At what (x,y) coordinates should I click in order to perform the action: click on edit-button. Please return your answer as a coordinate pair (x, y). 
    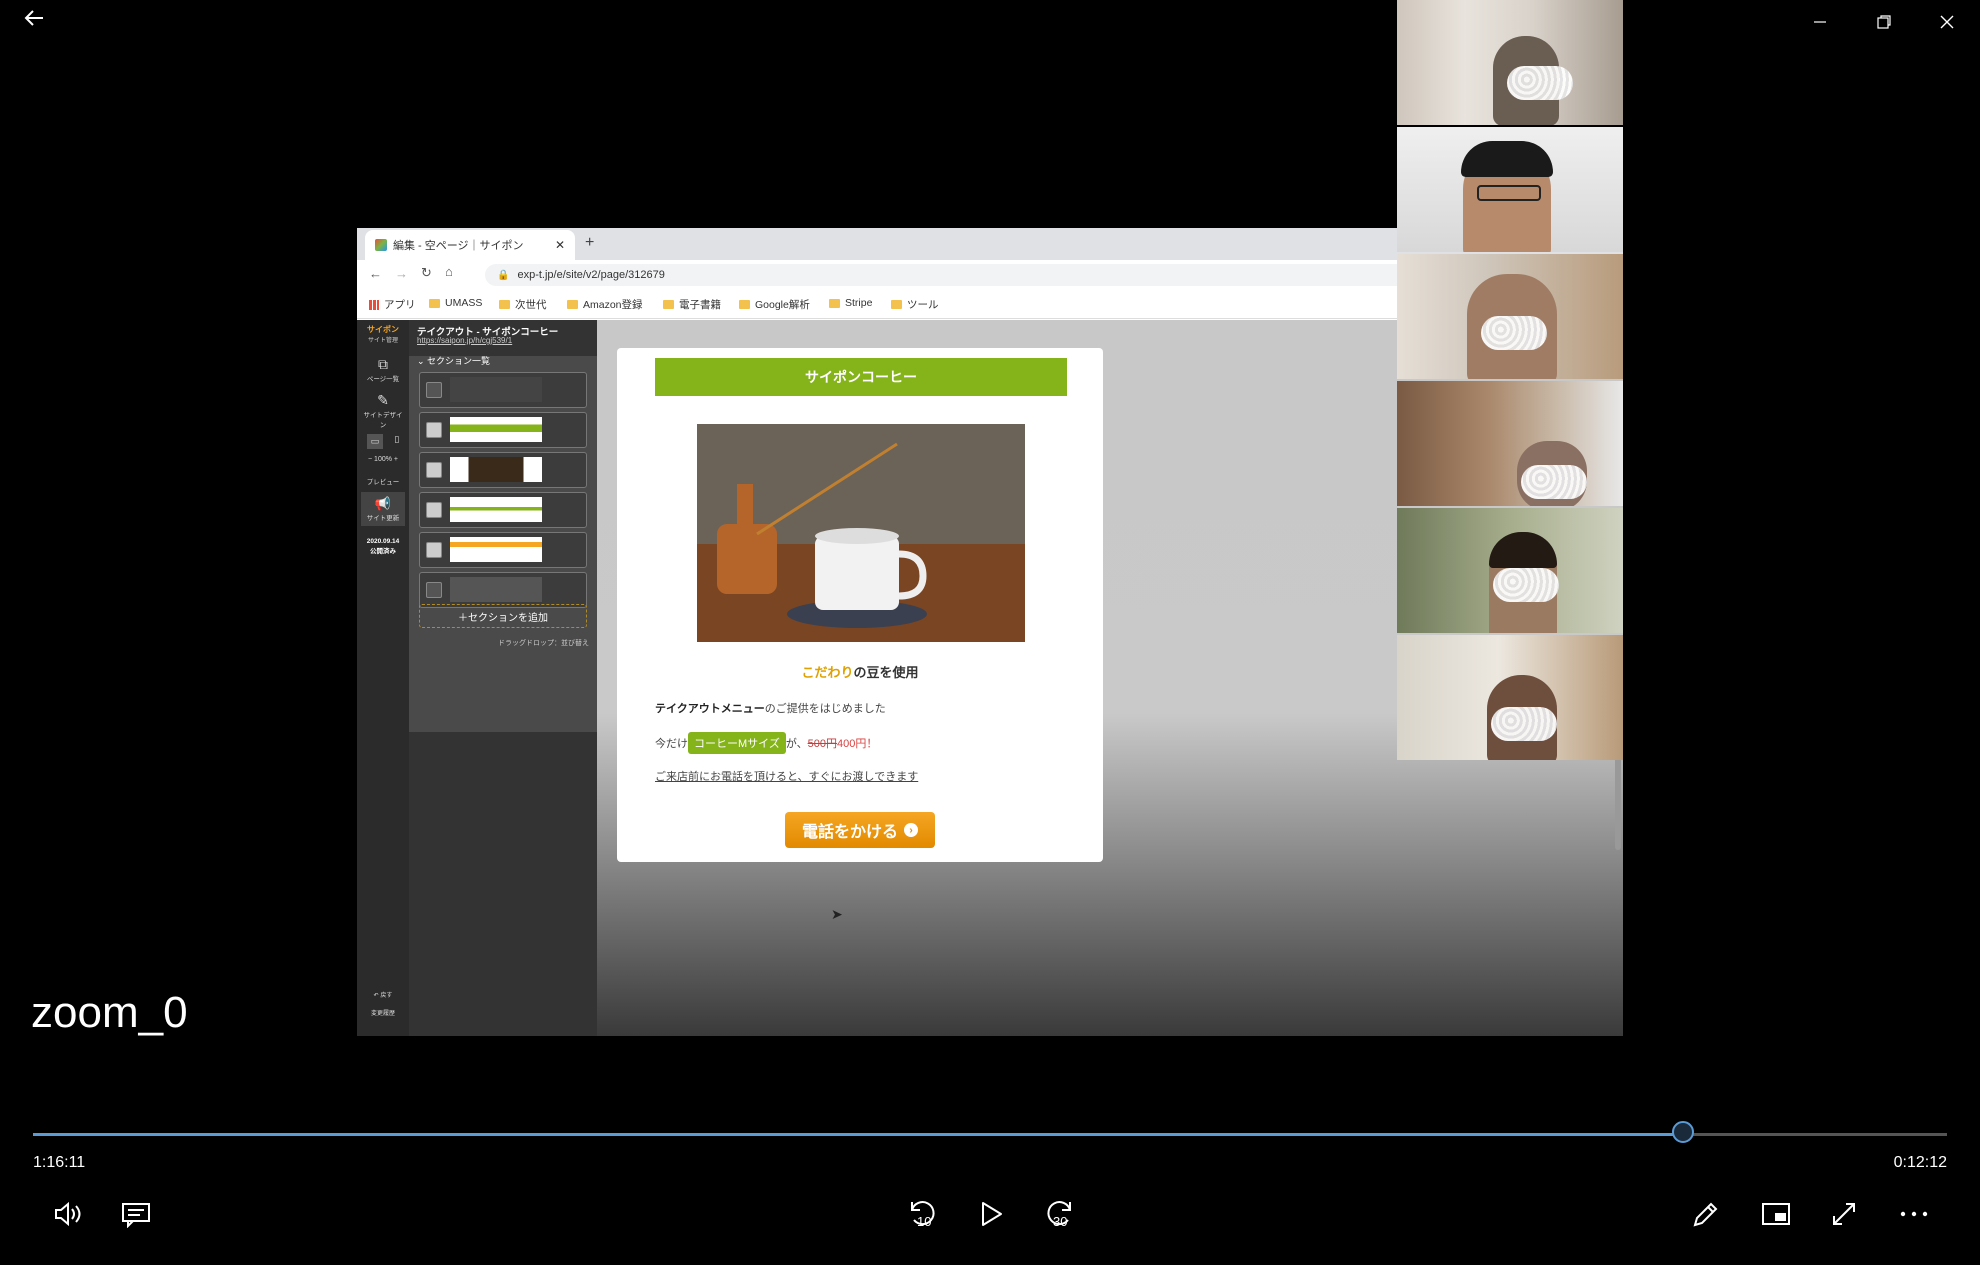
    Looking at the image, I should click on (1706, 1214).